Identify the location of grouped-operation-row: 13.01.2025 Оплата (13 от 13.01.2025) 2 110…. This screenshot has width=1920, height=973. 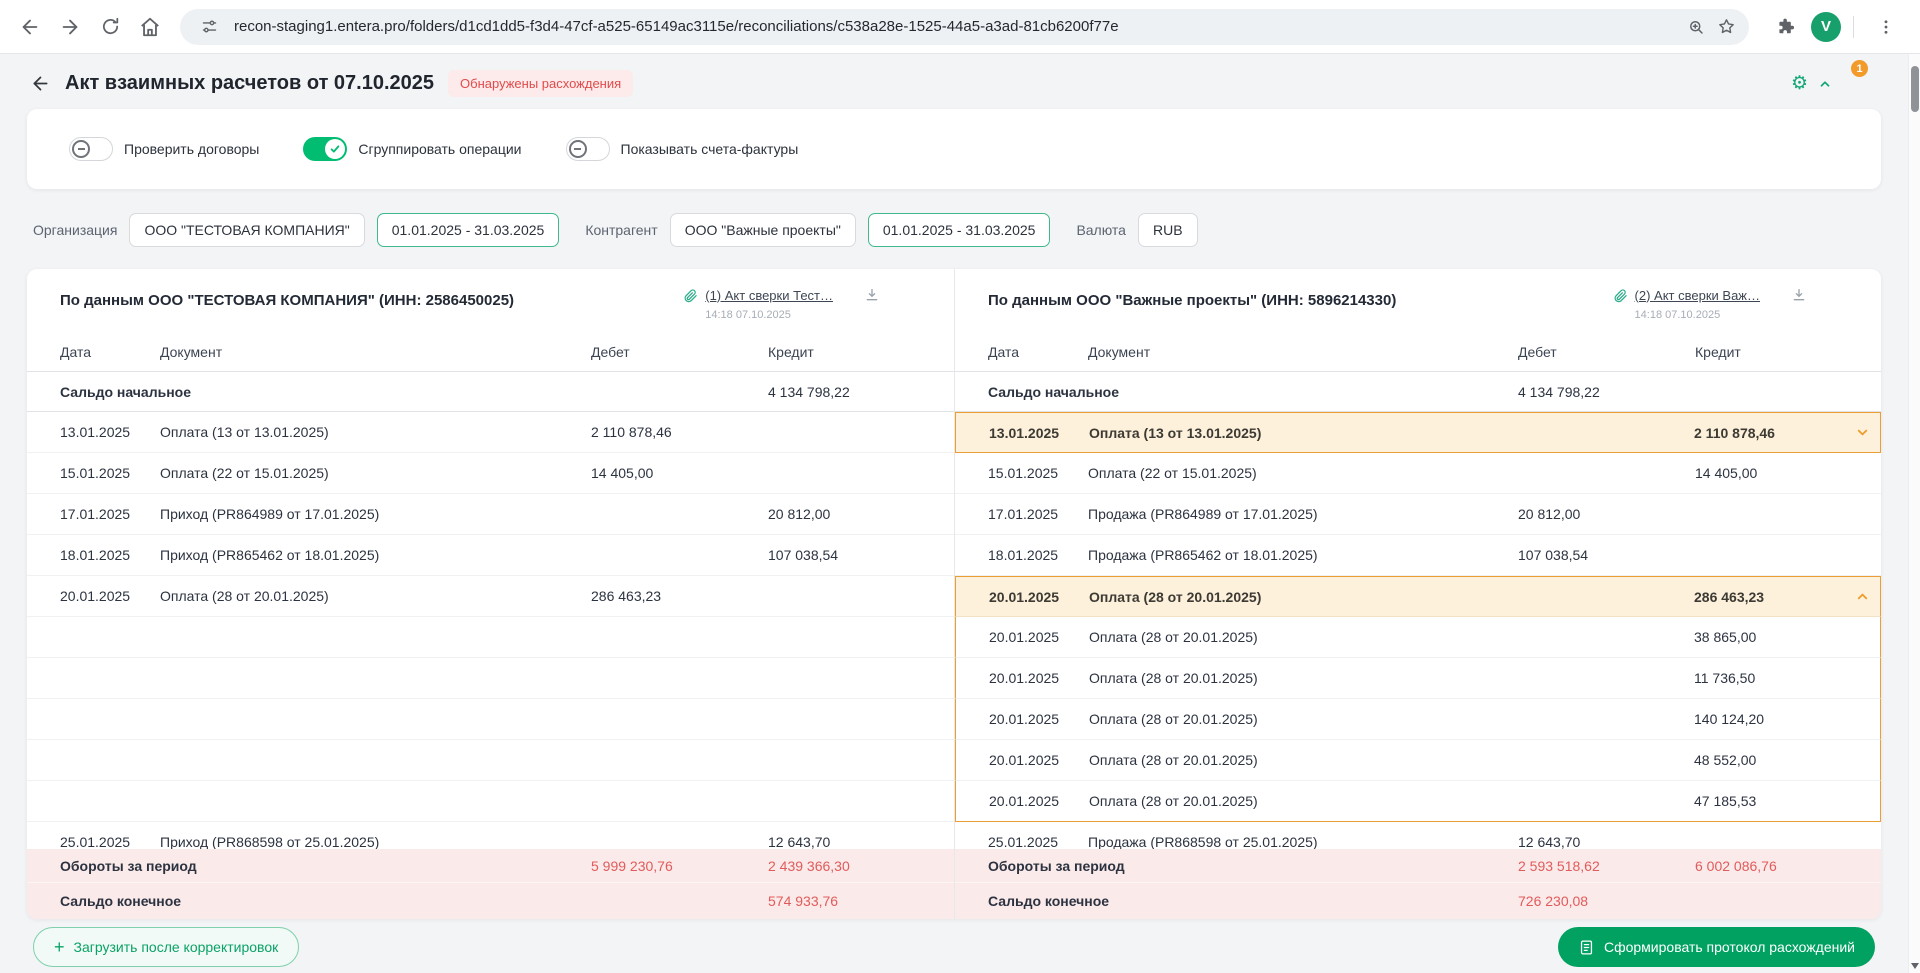
(1418, 432).